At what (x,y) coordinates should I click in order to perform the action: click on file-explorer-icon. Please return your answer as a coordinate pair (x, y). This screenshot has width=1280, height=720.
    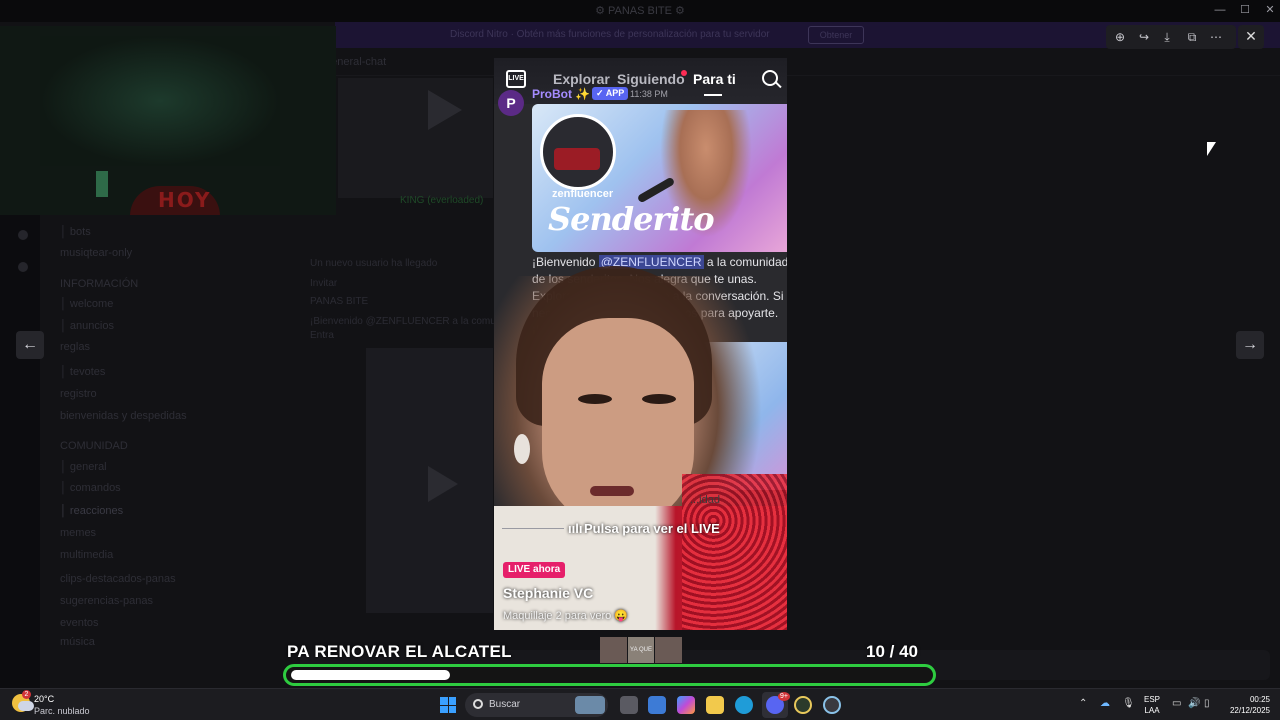
    Looking at the image, I should click on (715, 705).